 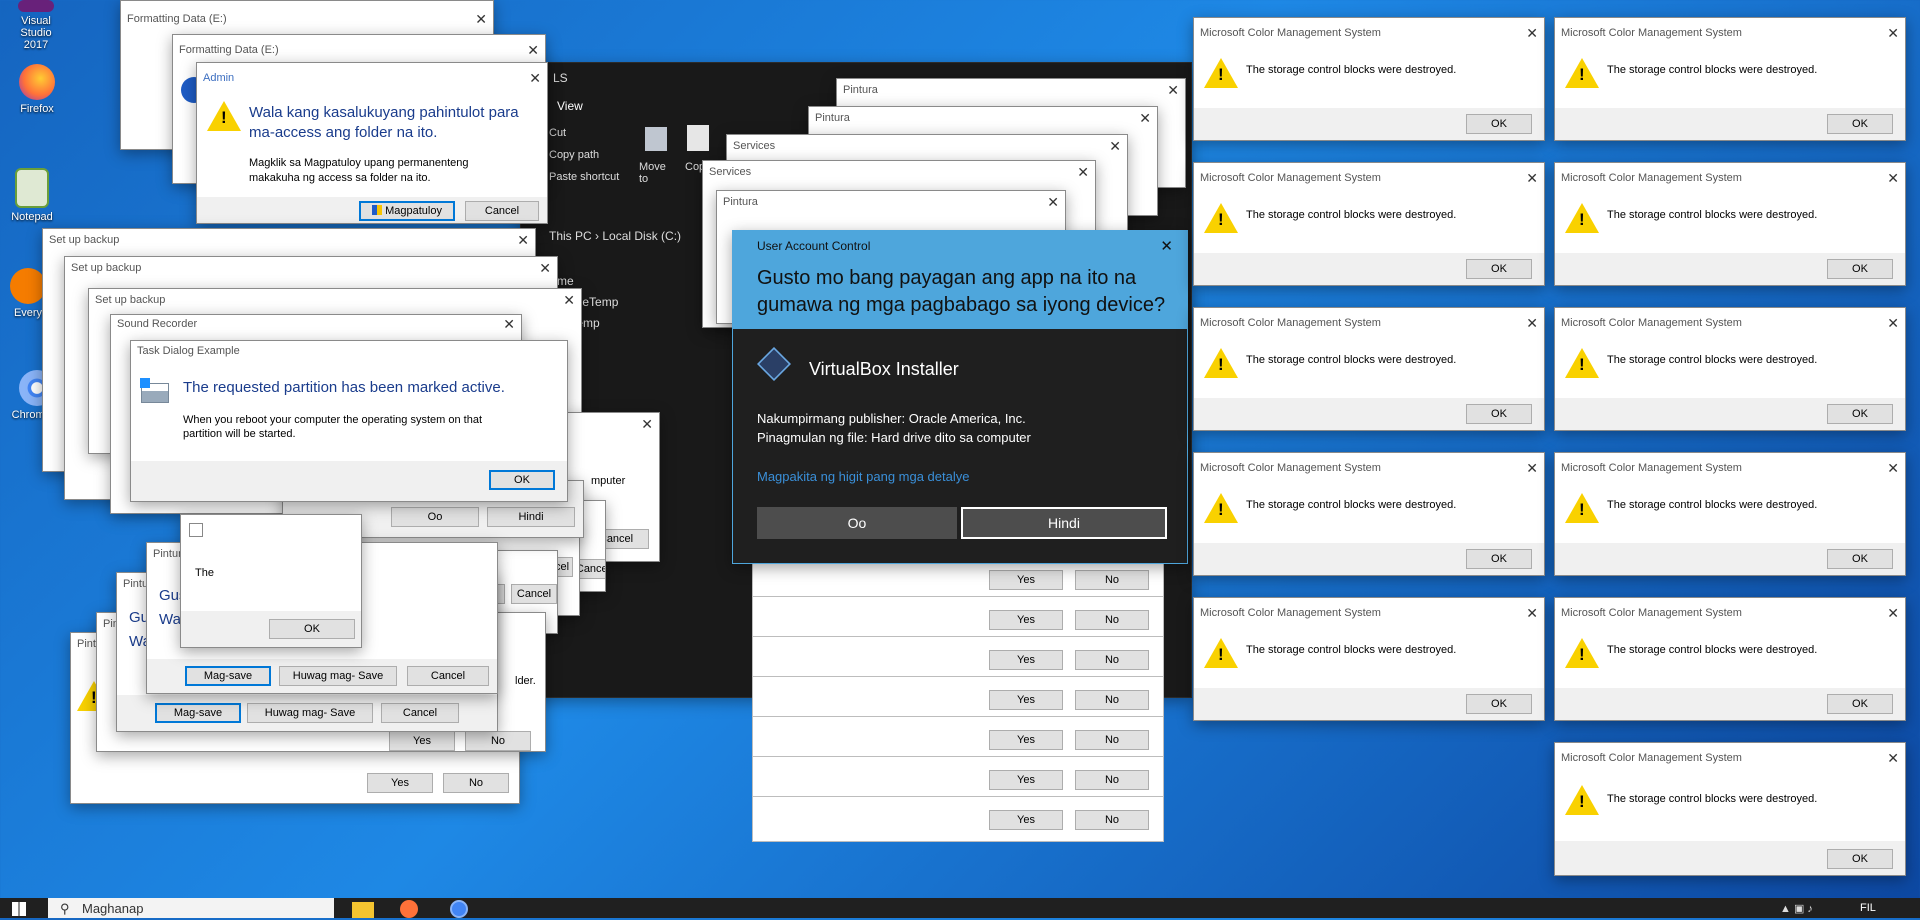 What do you see at coordinates (363, 910) in the screenshot?
I see `file-explorer-taskbar-icon` at bounding box center [363, 910].